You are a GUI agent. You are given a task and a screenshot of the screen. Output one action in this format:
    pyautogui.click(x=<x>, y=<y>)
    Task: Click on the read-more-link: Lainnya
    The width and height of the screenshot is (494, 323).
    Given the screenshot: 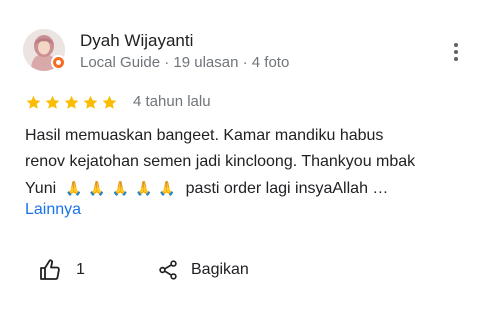 What is the action you would take?
    pyautogui.click(x=53, y=210)
    